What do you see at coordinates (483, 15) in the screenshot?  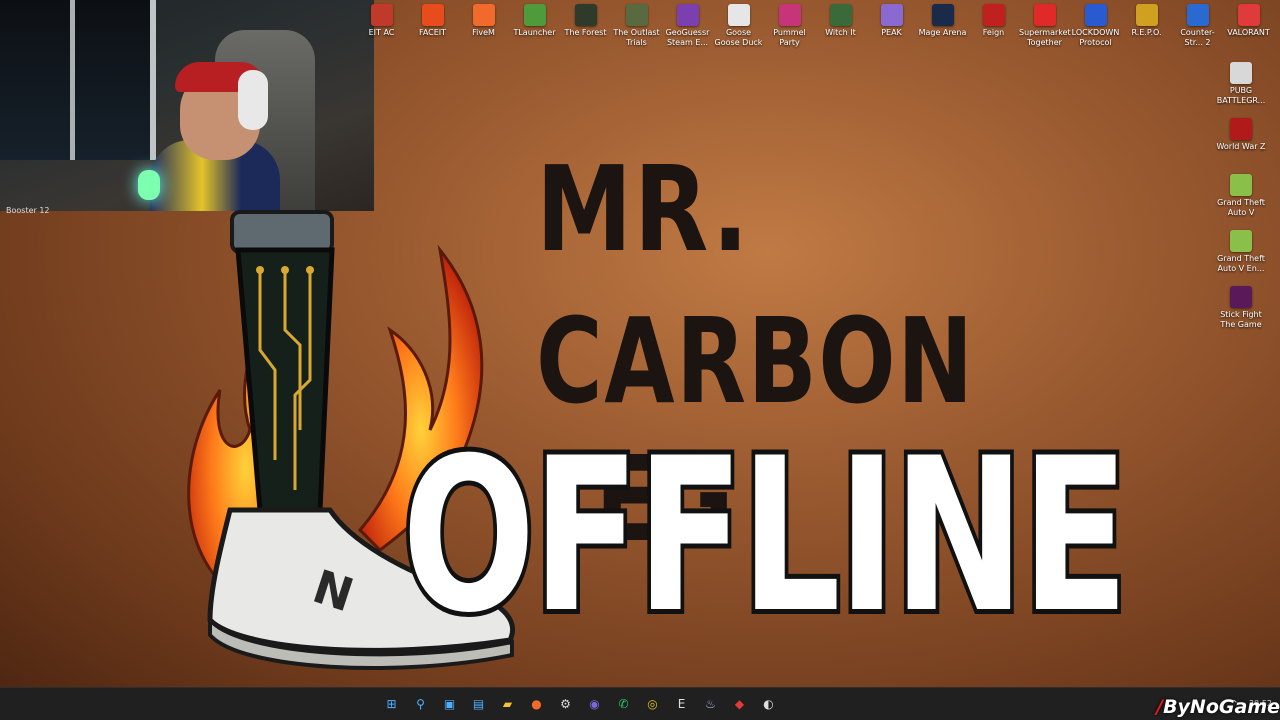 I see `fivem-icon` at bounding box center [483, 15].